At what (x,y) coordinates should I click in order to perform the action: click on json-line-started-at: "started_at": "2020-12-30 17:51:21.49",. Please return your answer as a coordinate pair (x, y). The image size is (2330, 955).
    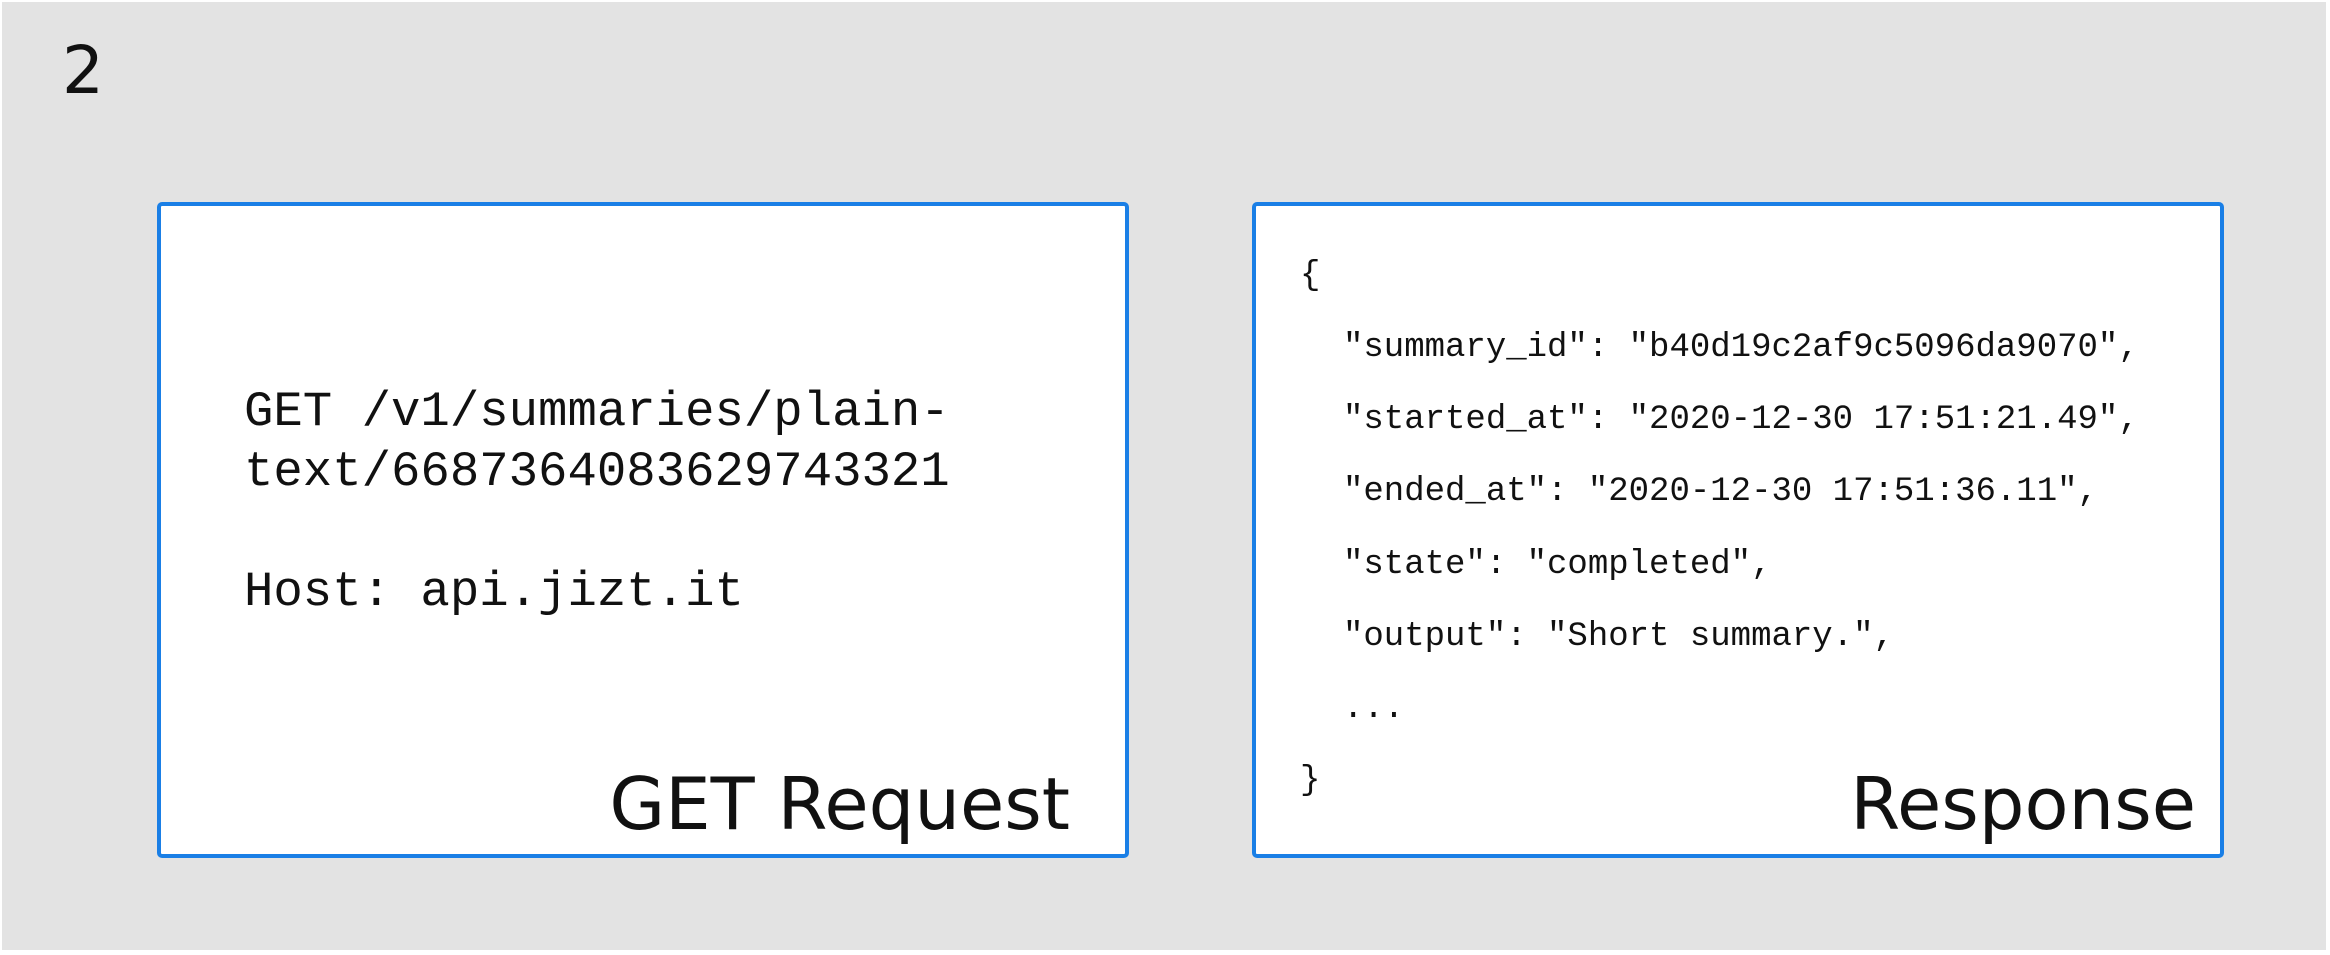
    Looking at the image, I should click on (1741, 420).